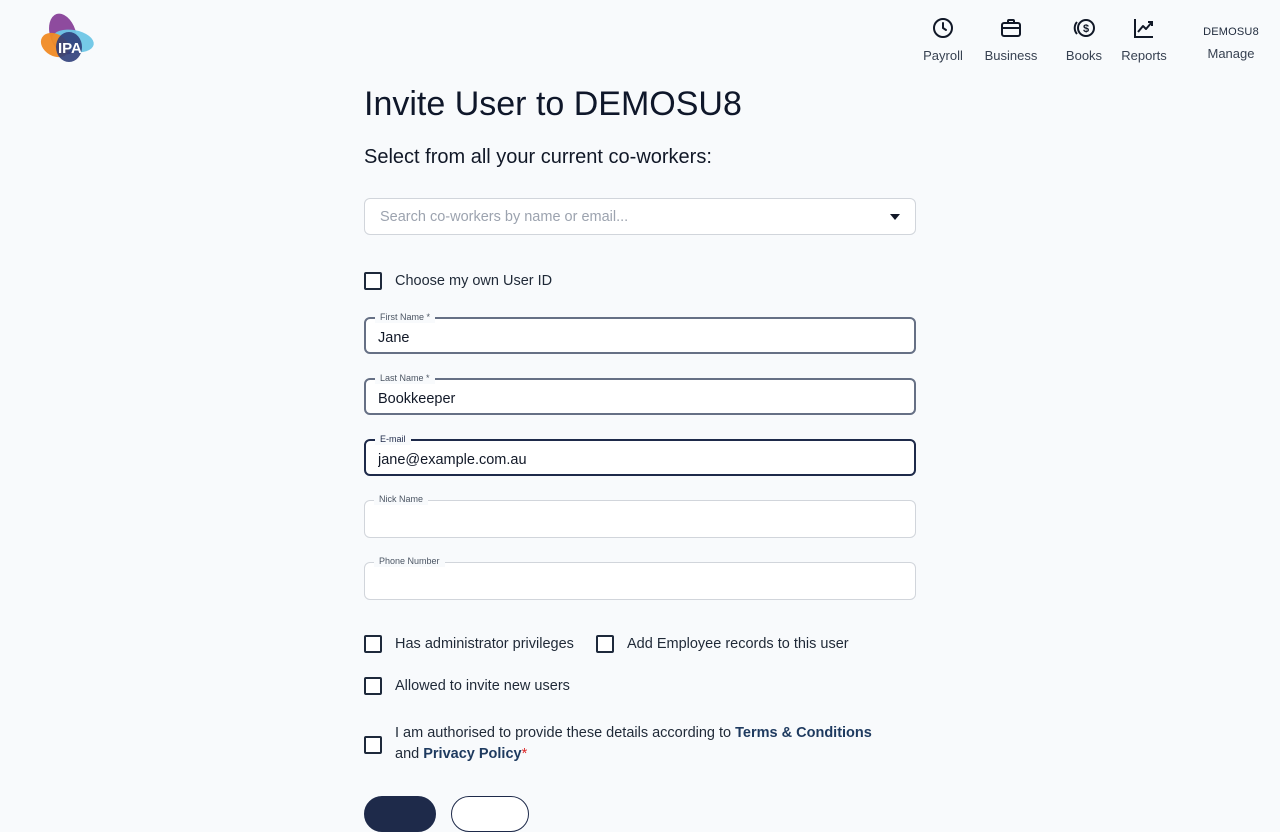 The width and height of the screenshot is (1280, 832). I want to click on first-name-input, so click(638, 335).